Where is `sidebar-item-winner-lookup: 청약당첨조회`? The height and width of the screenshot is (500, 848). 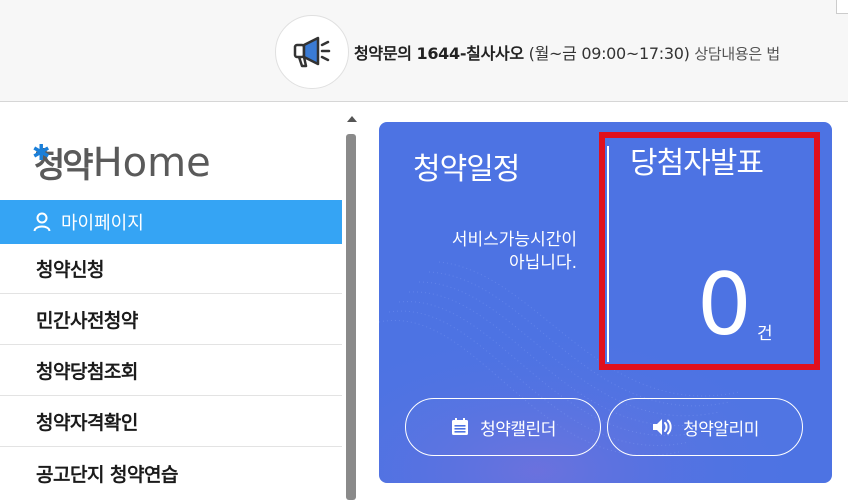 sidebar-item-winner-lookup: 청약당첨조회 is located at coordinates (171, 371).